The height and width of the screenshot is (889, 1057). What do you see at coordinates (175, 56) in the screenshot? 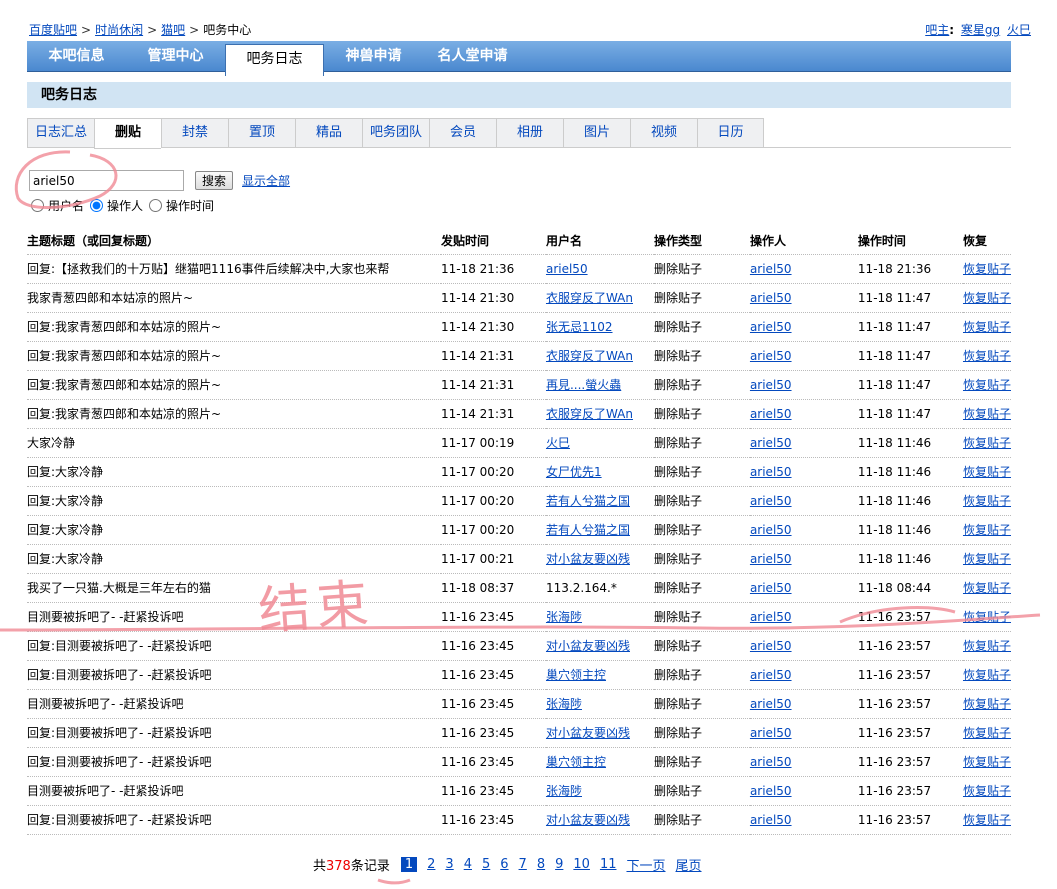
I see `nav-tab: 管理中心` at bounding box center [175, 56].